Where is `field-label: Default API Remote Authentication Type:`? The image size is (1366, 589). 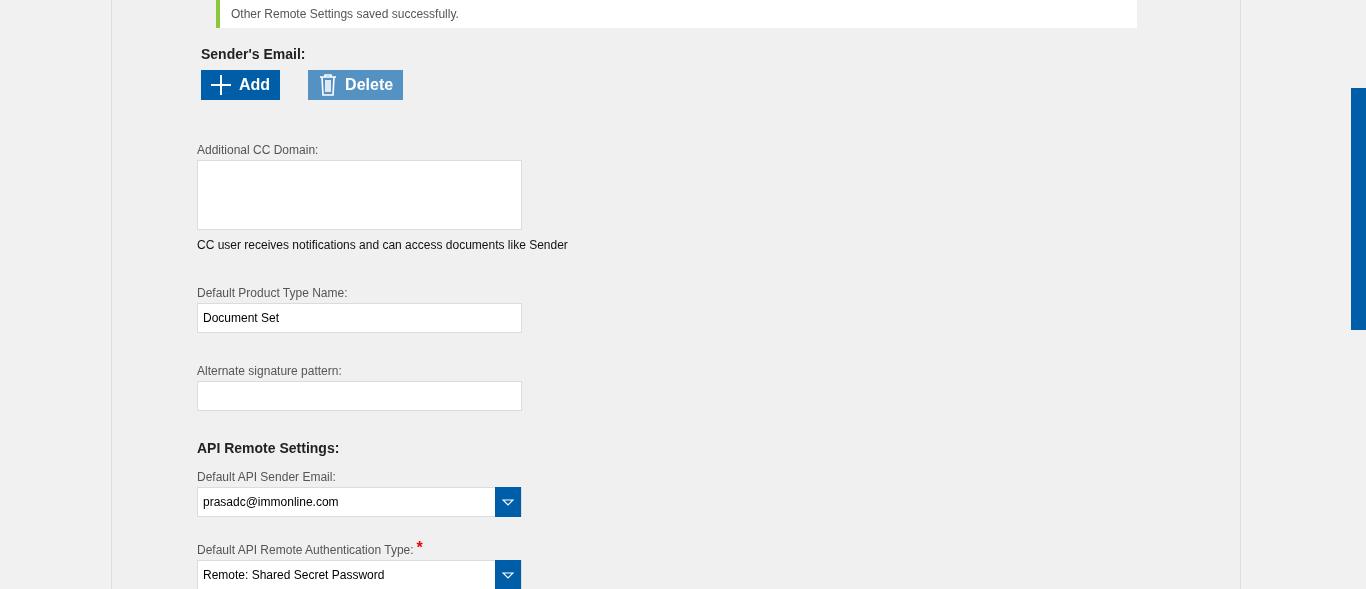 field-label: Default API Remote Authentication Type: is located at coordinates (305, 550).